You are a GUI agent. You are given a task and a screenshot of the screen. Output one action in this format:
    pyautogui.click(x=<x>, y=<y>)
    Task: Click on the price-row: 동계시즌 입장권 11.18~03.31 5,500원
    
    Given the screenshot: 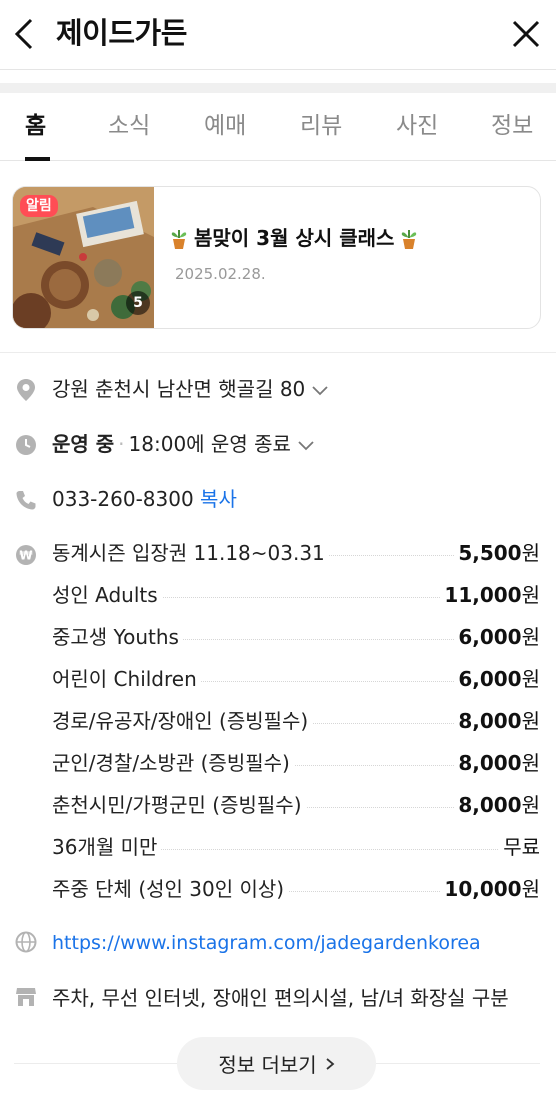 What is the action you would take?
    pyautogui.click(x=296, y=553)
    